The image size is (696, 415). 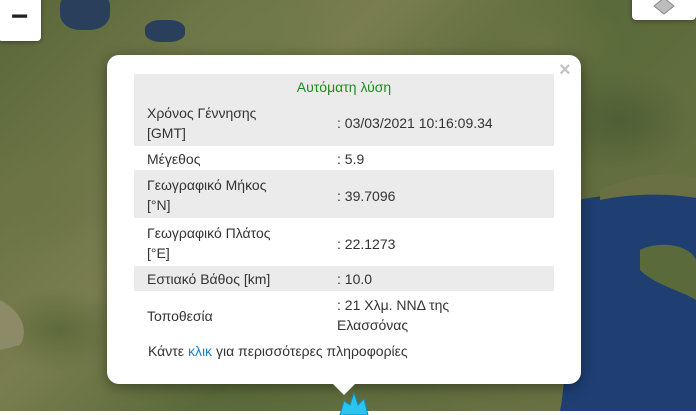 What do you see at coordinates (344, 87) in the screenshot?
I see `popup-title: Αυτόματη λύση` at bounding box center [344, 87].